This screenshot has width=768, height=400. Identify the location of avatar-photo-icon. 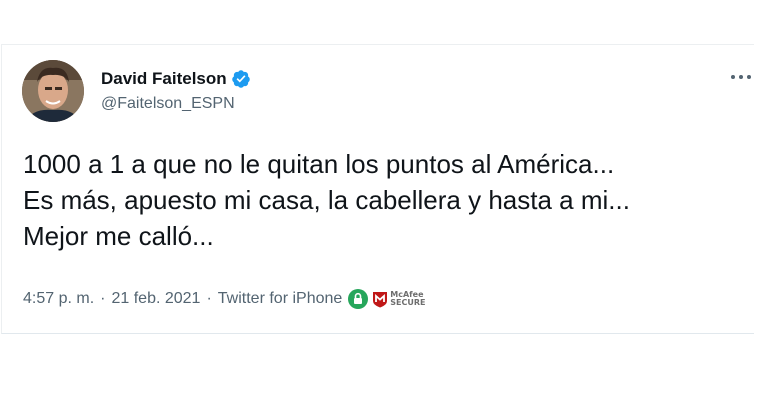
(53, 91).